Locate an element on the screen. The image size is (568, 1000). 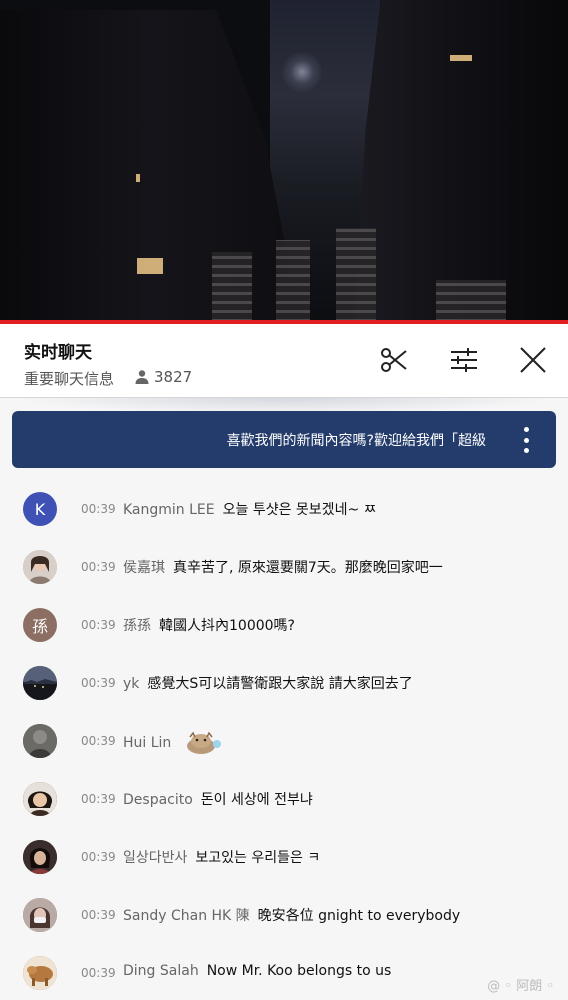
message-author: Ding Salah is located at coordinates (161, 971).